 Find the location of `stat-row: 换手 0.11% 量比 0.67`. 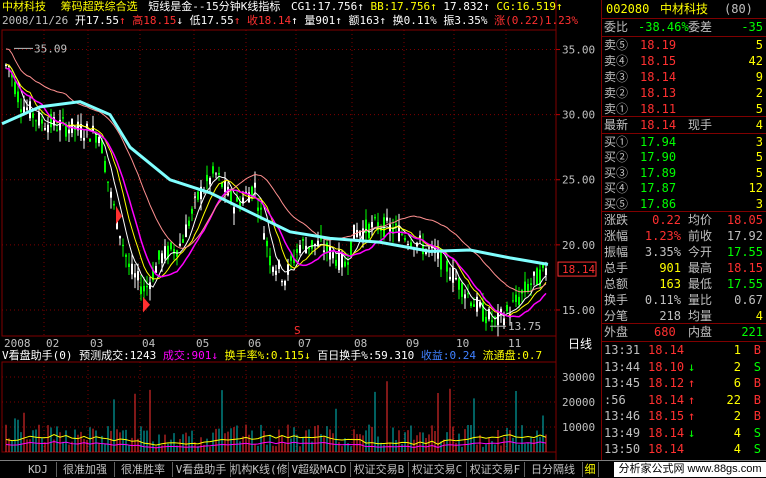

stat-row: 换手 0.11% 量比 0.67 is located at coordinates (684, 300).